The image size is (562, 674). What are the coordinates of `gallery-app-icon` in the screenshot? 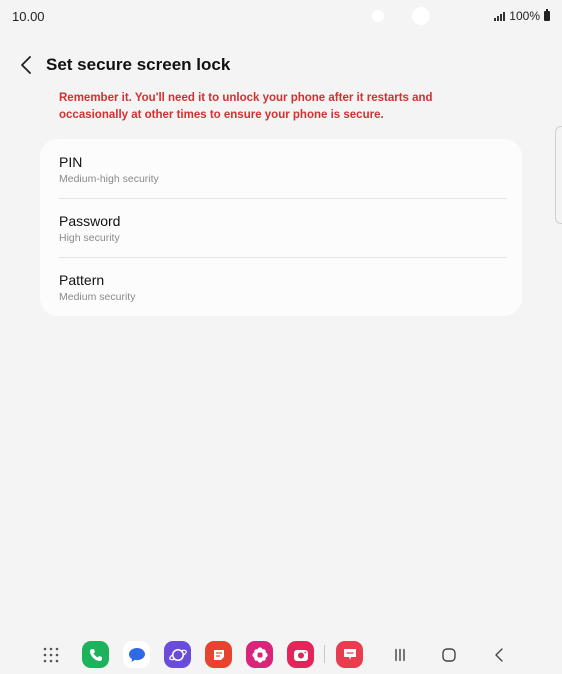 It's located at (259, 654).